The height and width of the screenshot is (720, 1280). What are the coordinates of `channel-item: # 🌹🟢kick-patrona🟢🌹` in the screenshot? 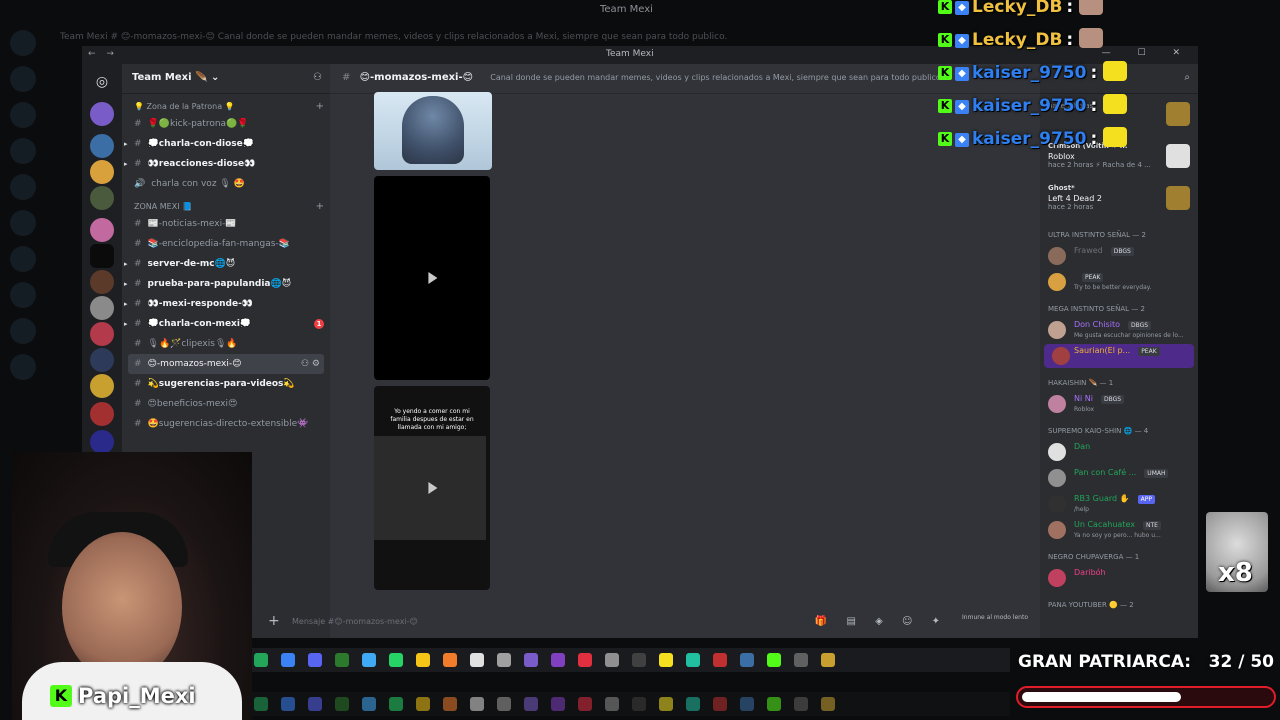 It's located at (226, 124).